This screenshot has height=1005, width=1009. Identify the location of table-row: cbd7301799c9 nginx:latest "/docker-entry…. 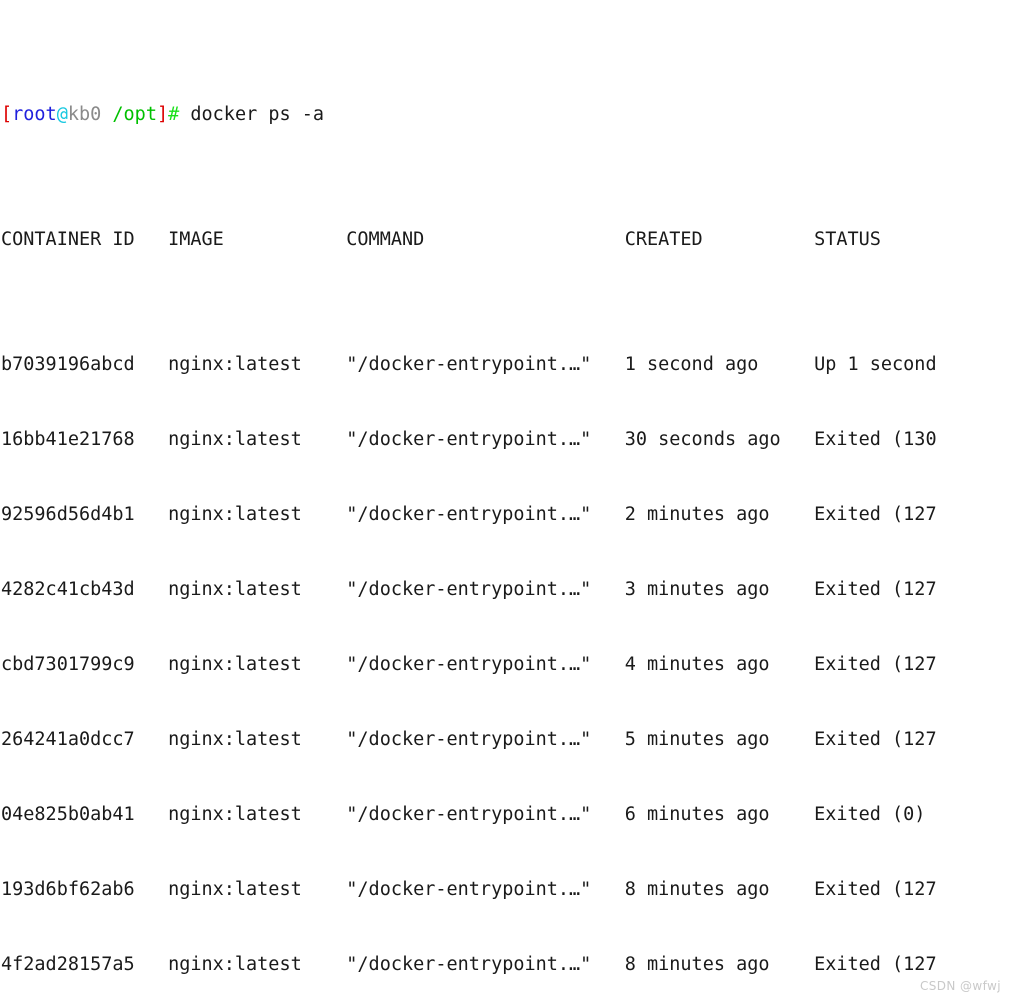
(469, 664).